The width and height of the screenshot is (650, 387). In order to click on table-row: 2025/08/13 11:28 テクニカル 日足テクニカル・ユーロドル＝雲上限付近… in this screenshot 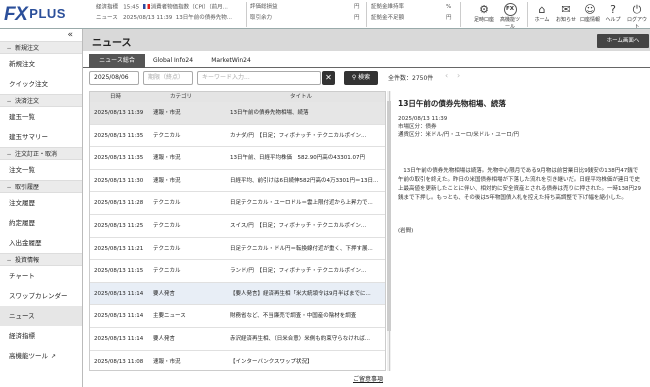, I will do `click(237, 203)`.